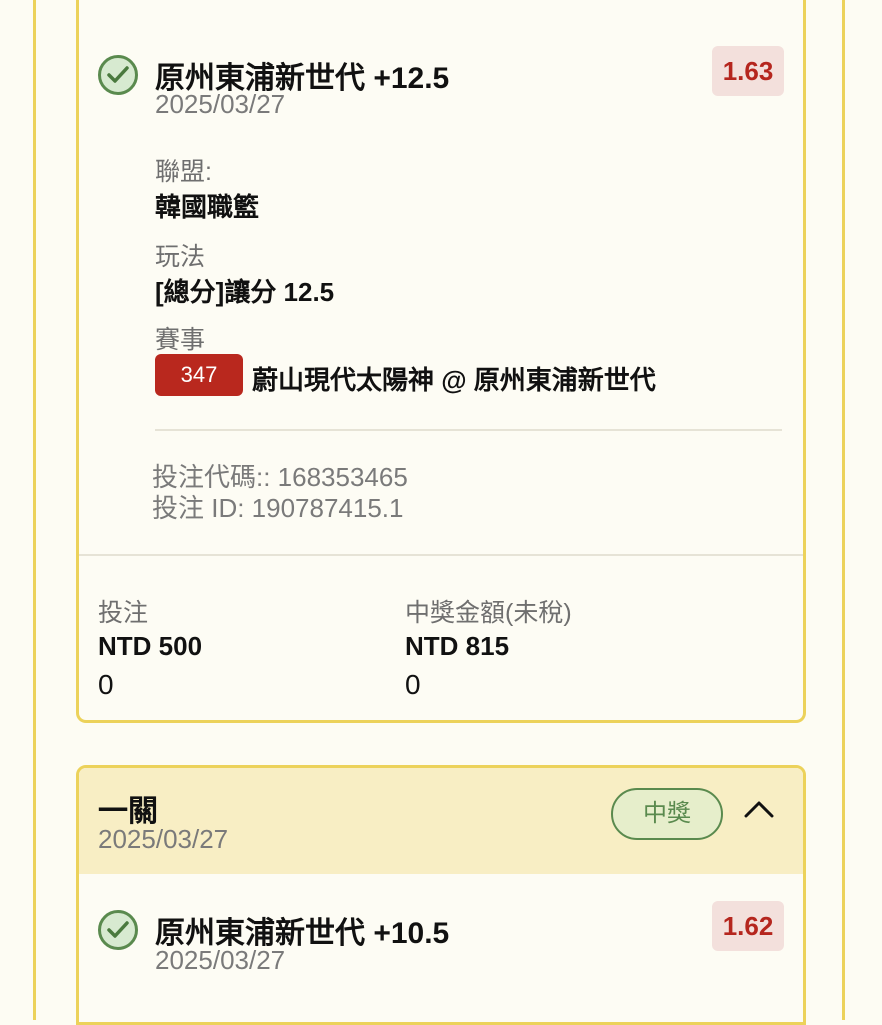 Image resolution: width=882 pixels, height=1025 pixels. Describe the element at coordinates (457, 646) in the screenshot. I see `payout-value: NTD 815` at that location.